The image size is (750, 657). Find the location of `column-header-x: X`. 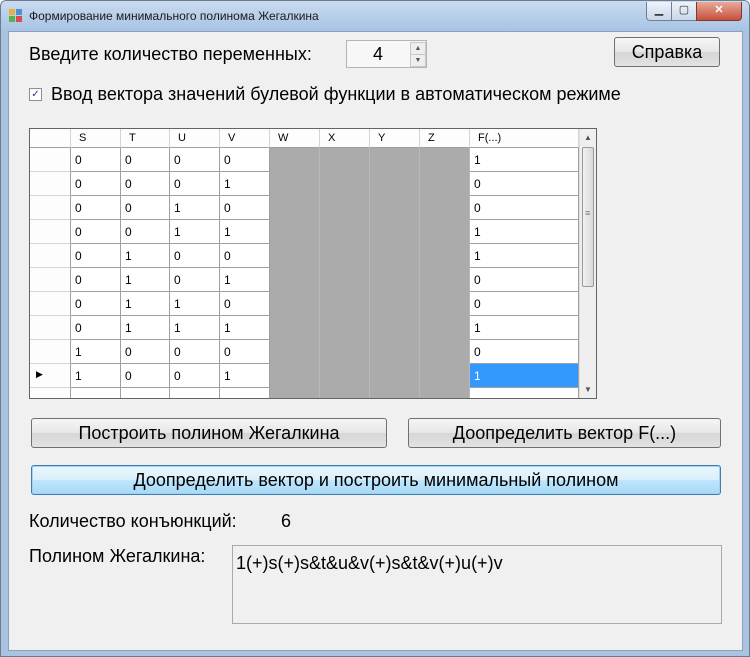

column-header-x: X is located at coordinates (345, 138).